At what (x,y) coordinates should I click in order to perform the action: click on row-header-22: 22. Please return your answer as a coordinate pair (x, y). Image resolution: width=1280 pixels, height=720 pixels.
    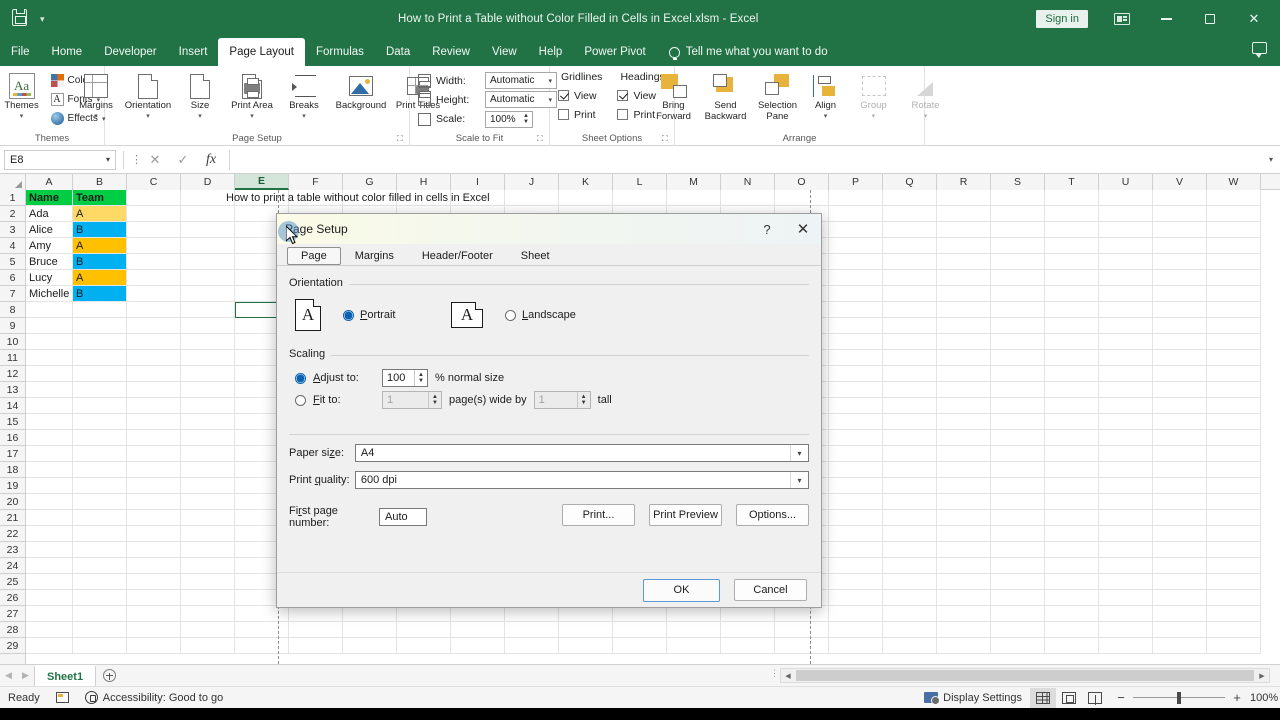
    Looking at the image, I should click on (12, 534).